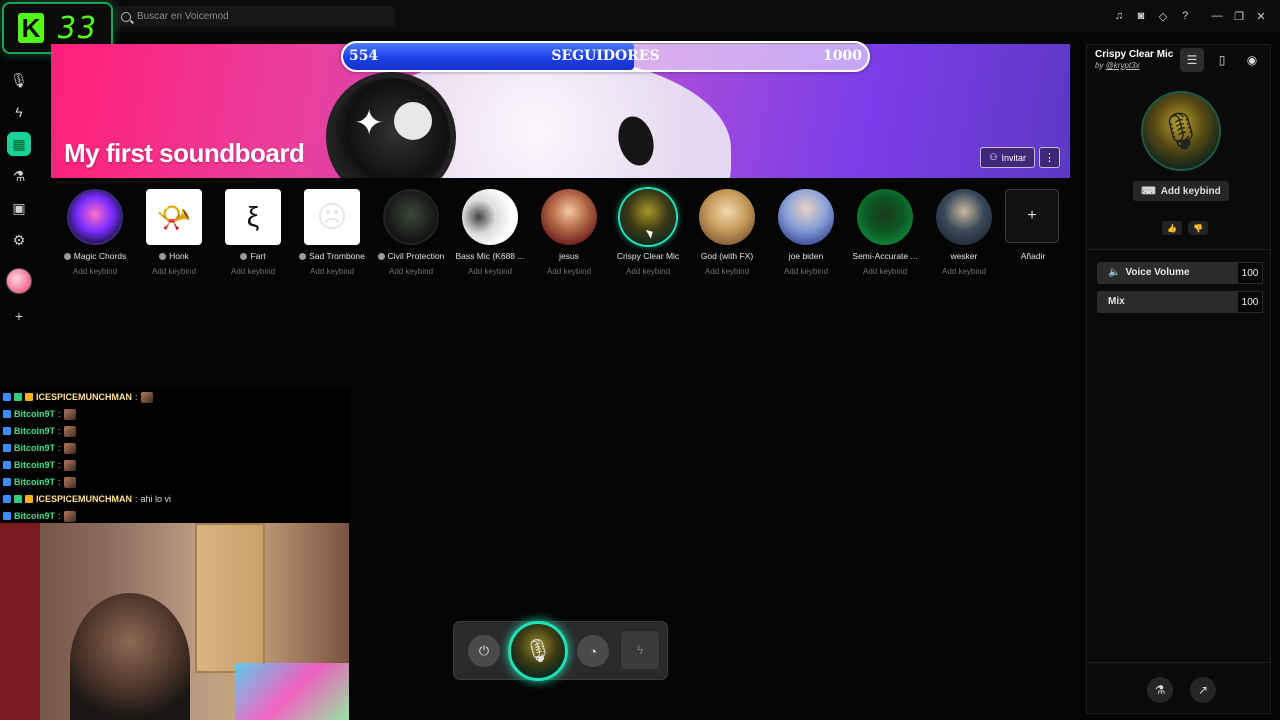 This screenshot has height=720, width=1280. Describe the element at coordinates (20, 621) in the screenshot. I see `webcam-curtain` at that location.